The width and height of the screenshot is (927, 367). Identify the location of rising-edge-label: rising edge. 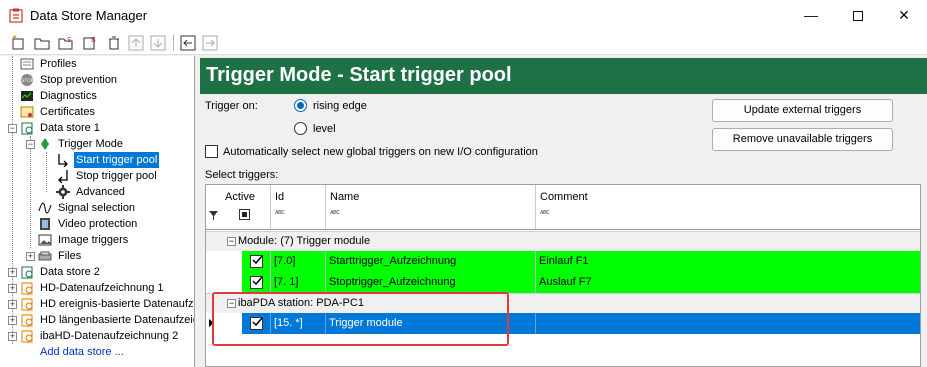
(340, 106).